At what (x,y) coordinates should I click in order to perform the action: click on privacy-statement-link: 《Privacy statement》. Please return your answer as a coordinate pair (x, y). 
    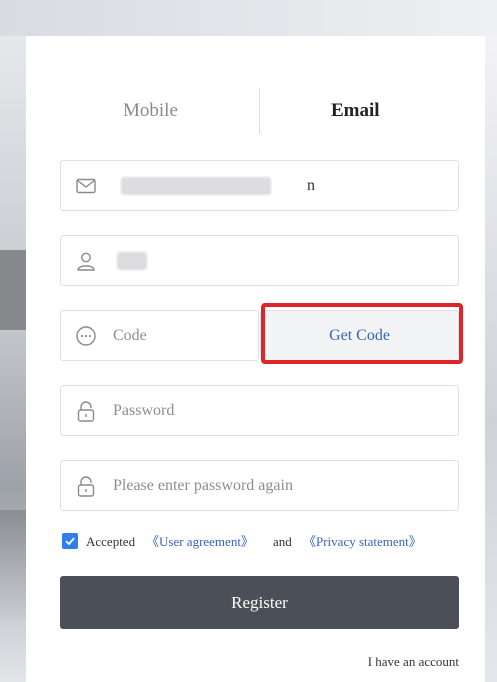
    Looking at the image, I should click on (362, 542).